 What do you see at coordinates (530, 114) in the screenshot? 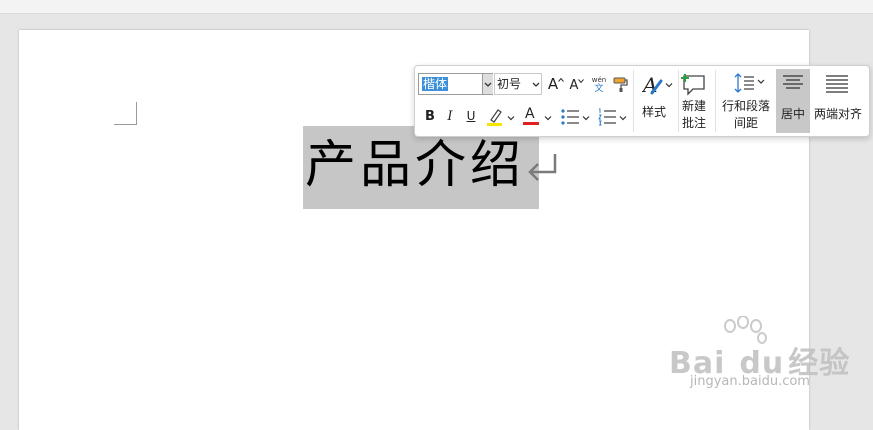
I see `font-color-label: A` at bounding box center [530, 114].